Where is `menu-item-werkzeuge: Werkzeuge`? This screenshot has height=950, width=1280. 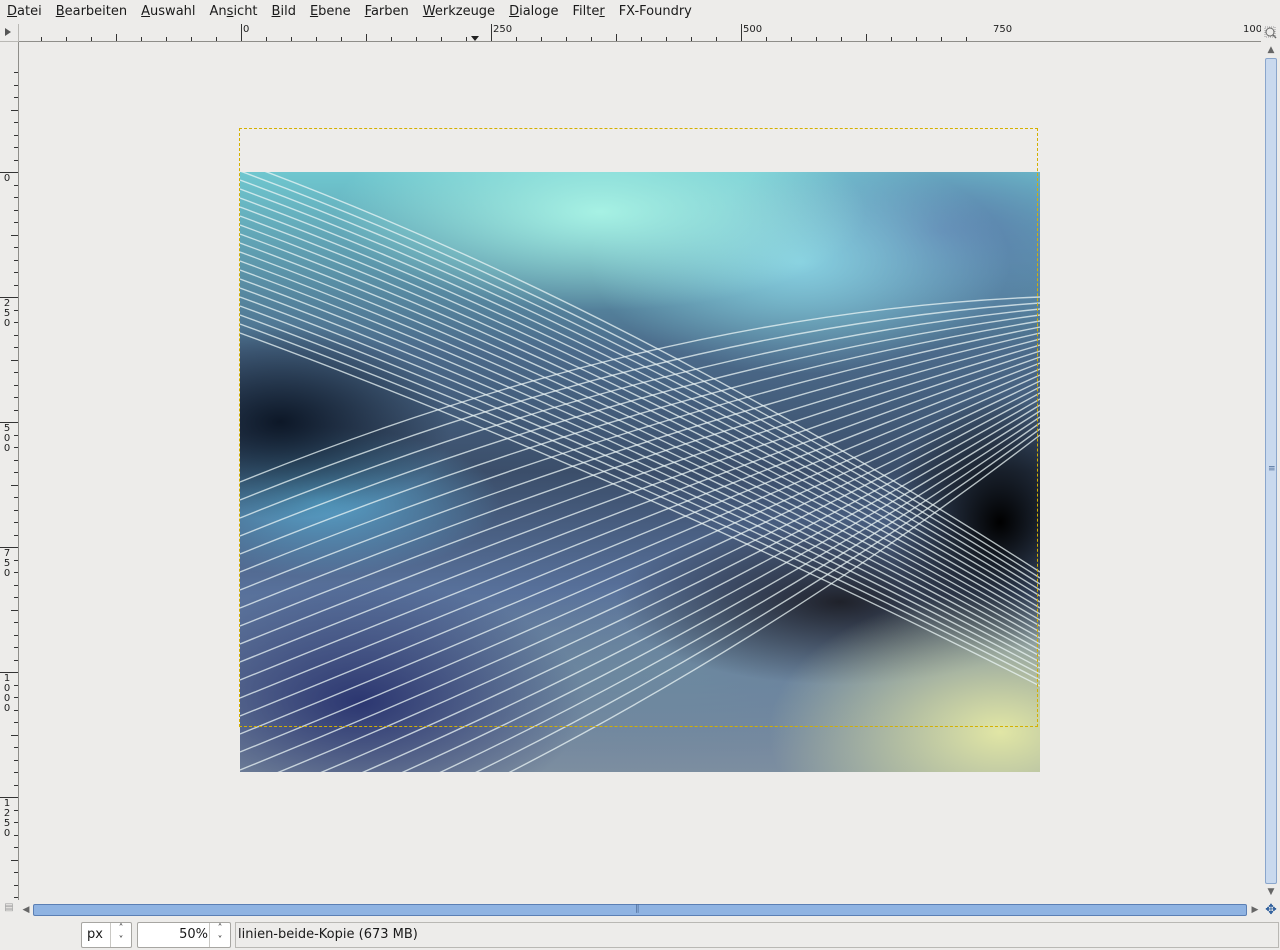 menu-item-werkzeuge: Werkzeuge is located at coordinates (459, 11).